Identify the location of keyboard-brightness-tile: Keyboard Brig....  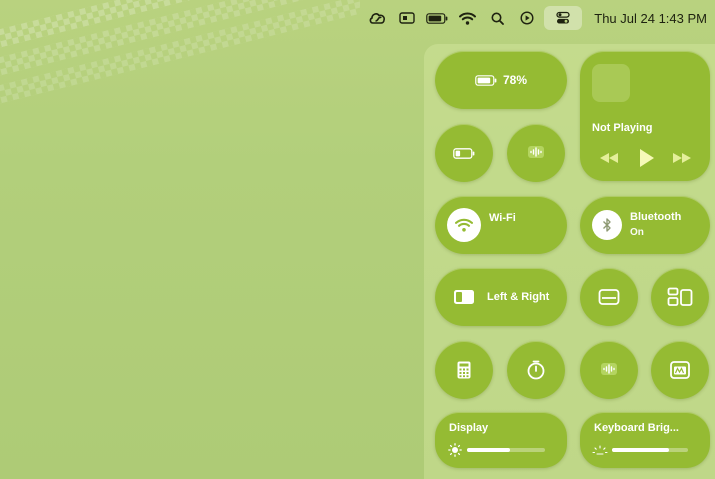
(645, 440).